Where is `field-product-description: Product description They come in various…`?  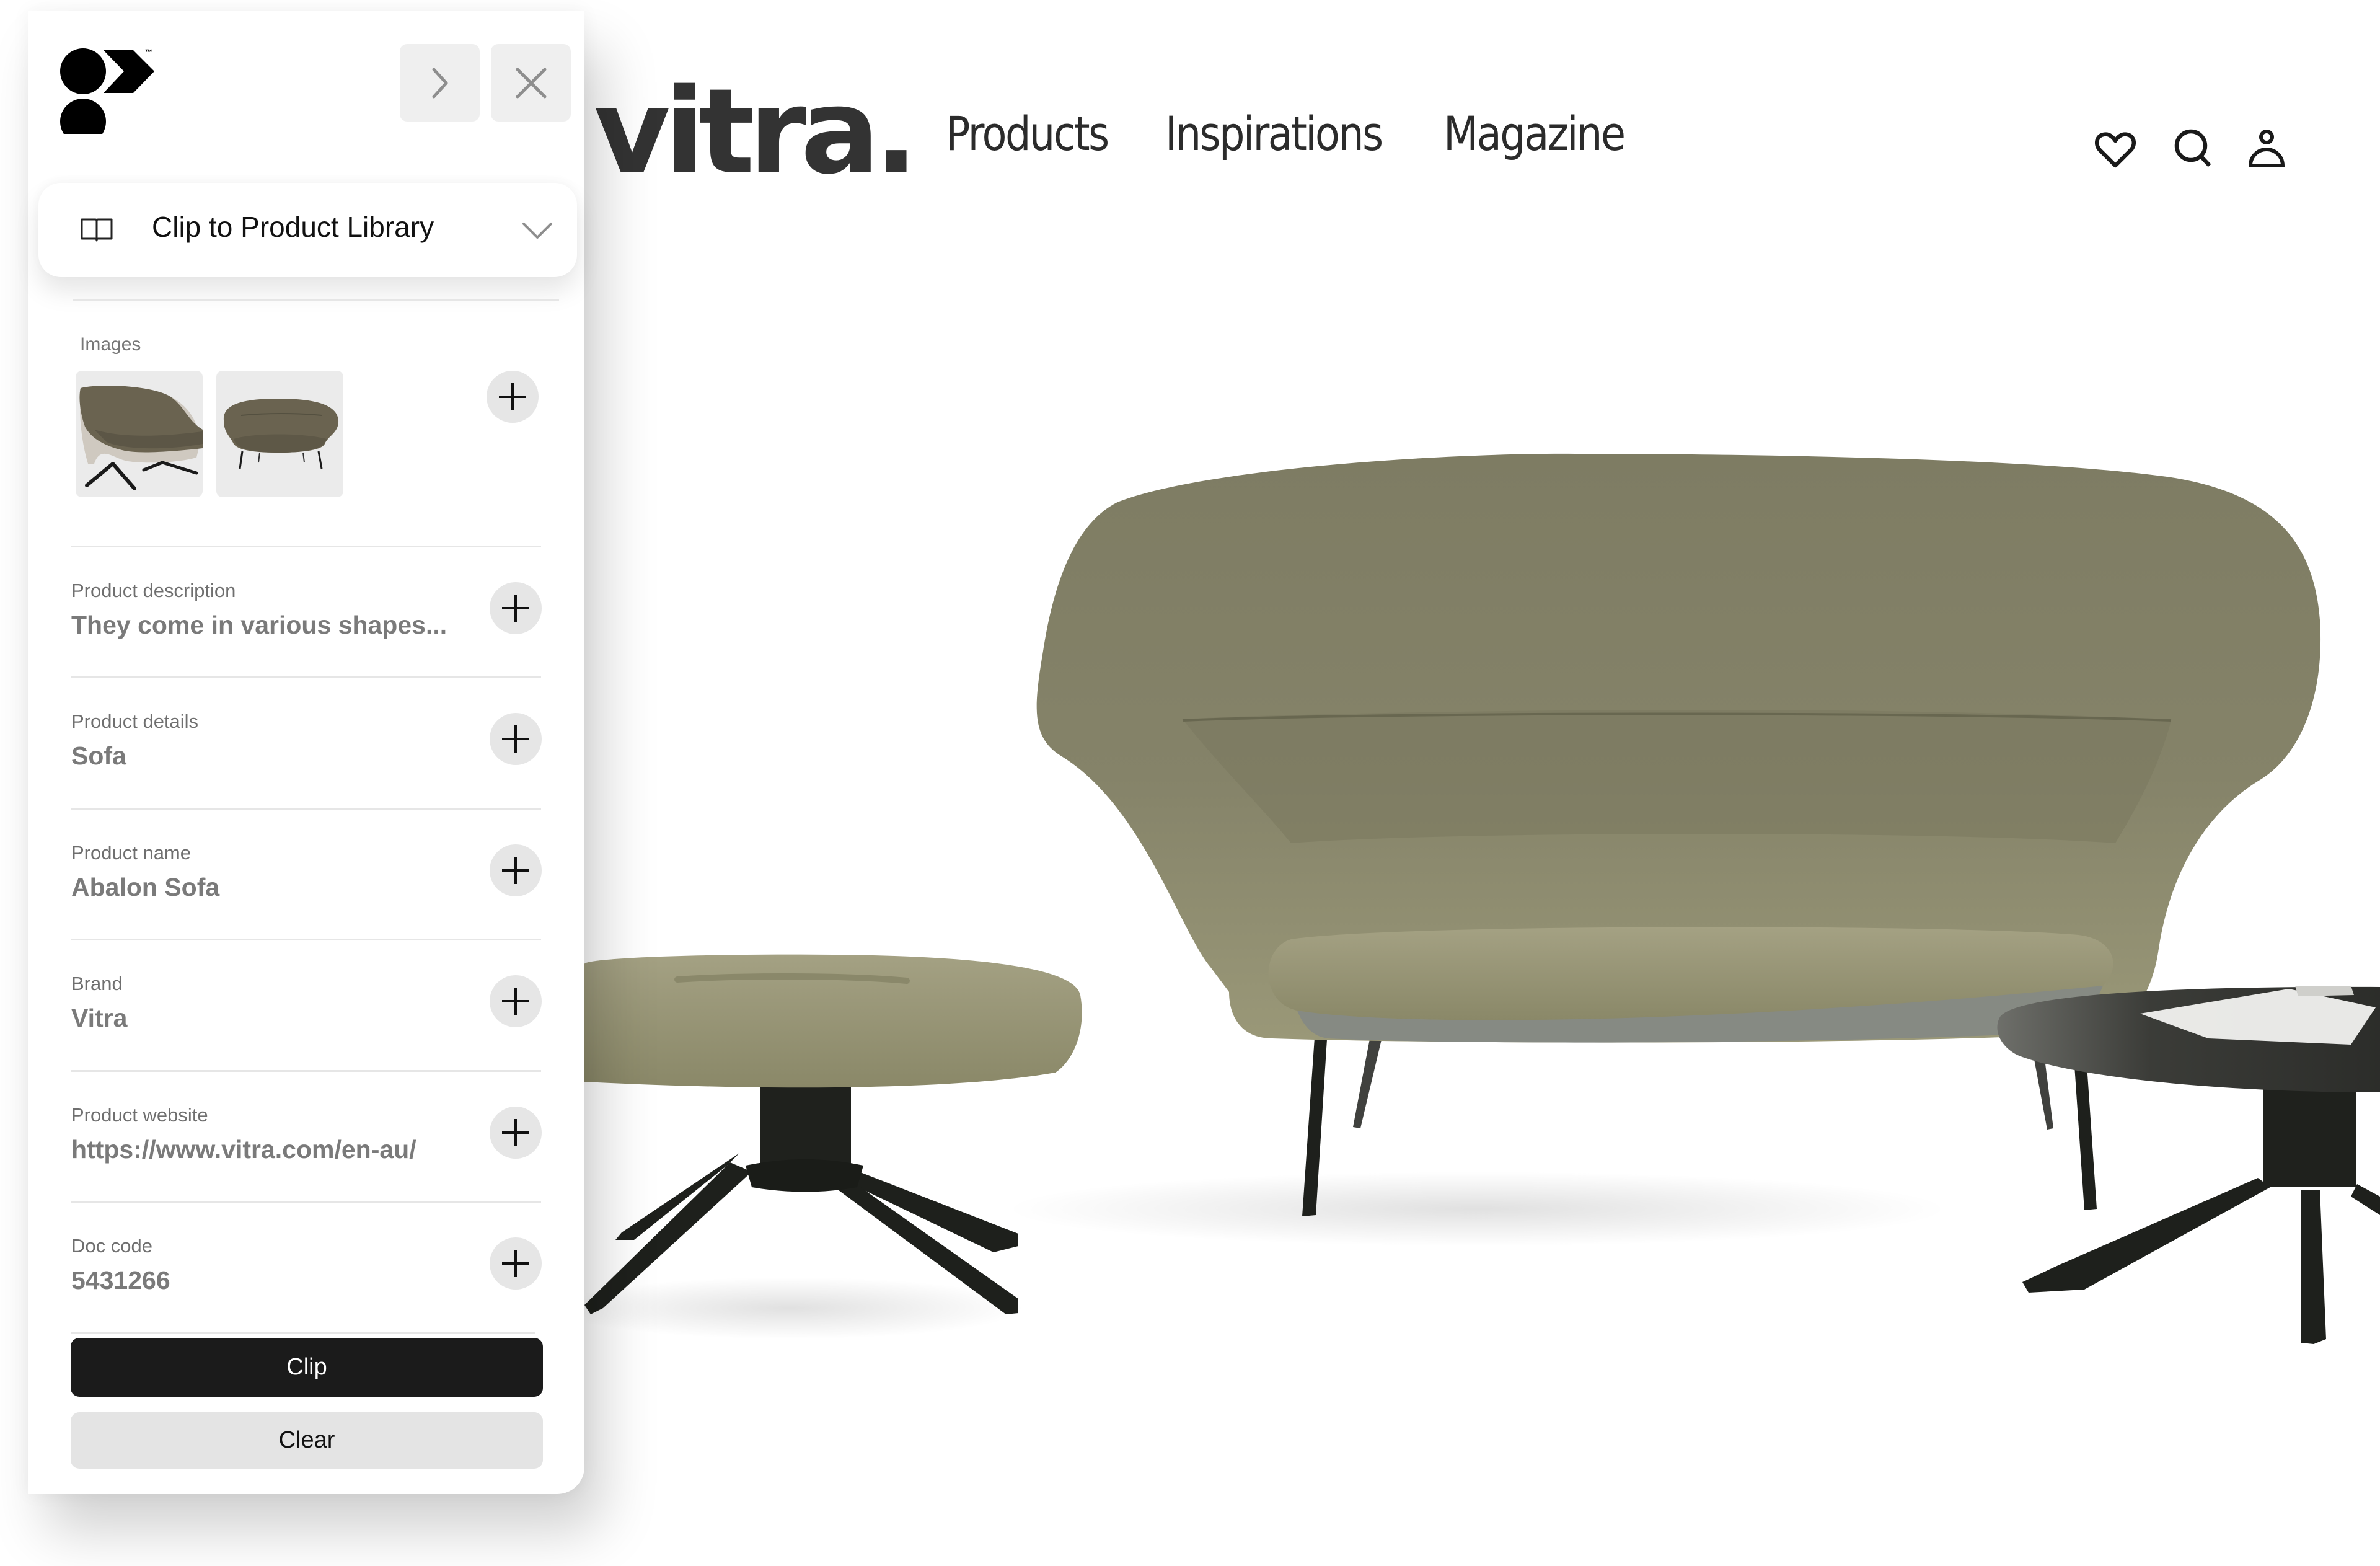 field-product-description: Product description They come in various… is located at coordinates (306, 609).